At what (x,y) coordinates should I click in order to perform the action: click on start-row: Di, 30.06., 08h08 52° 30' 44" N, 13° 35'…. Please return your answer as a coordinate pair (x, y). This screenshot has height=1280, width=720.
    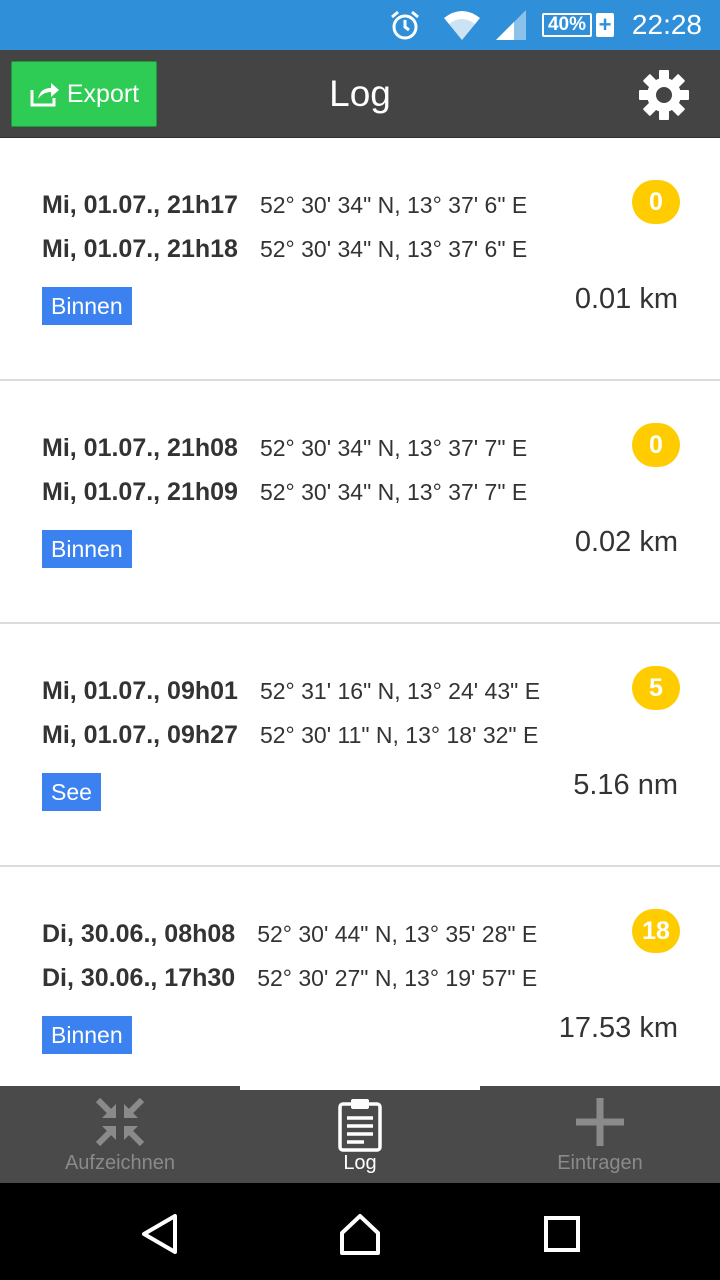
    Looking at the image, I should click on (289, 934).